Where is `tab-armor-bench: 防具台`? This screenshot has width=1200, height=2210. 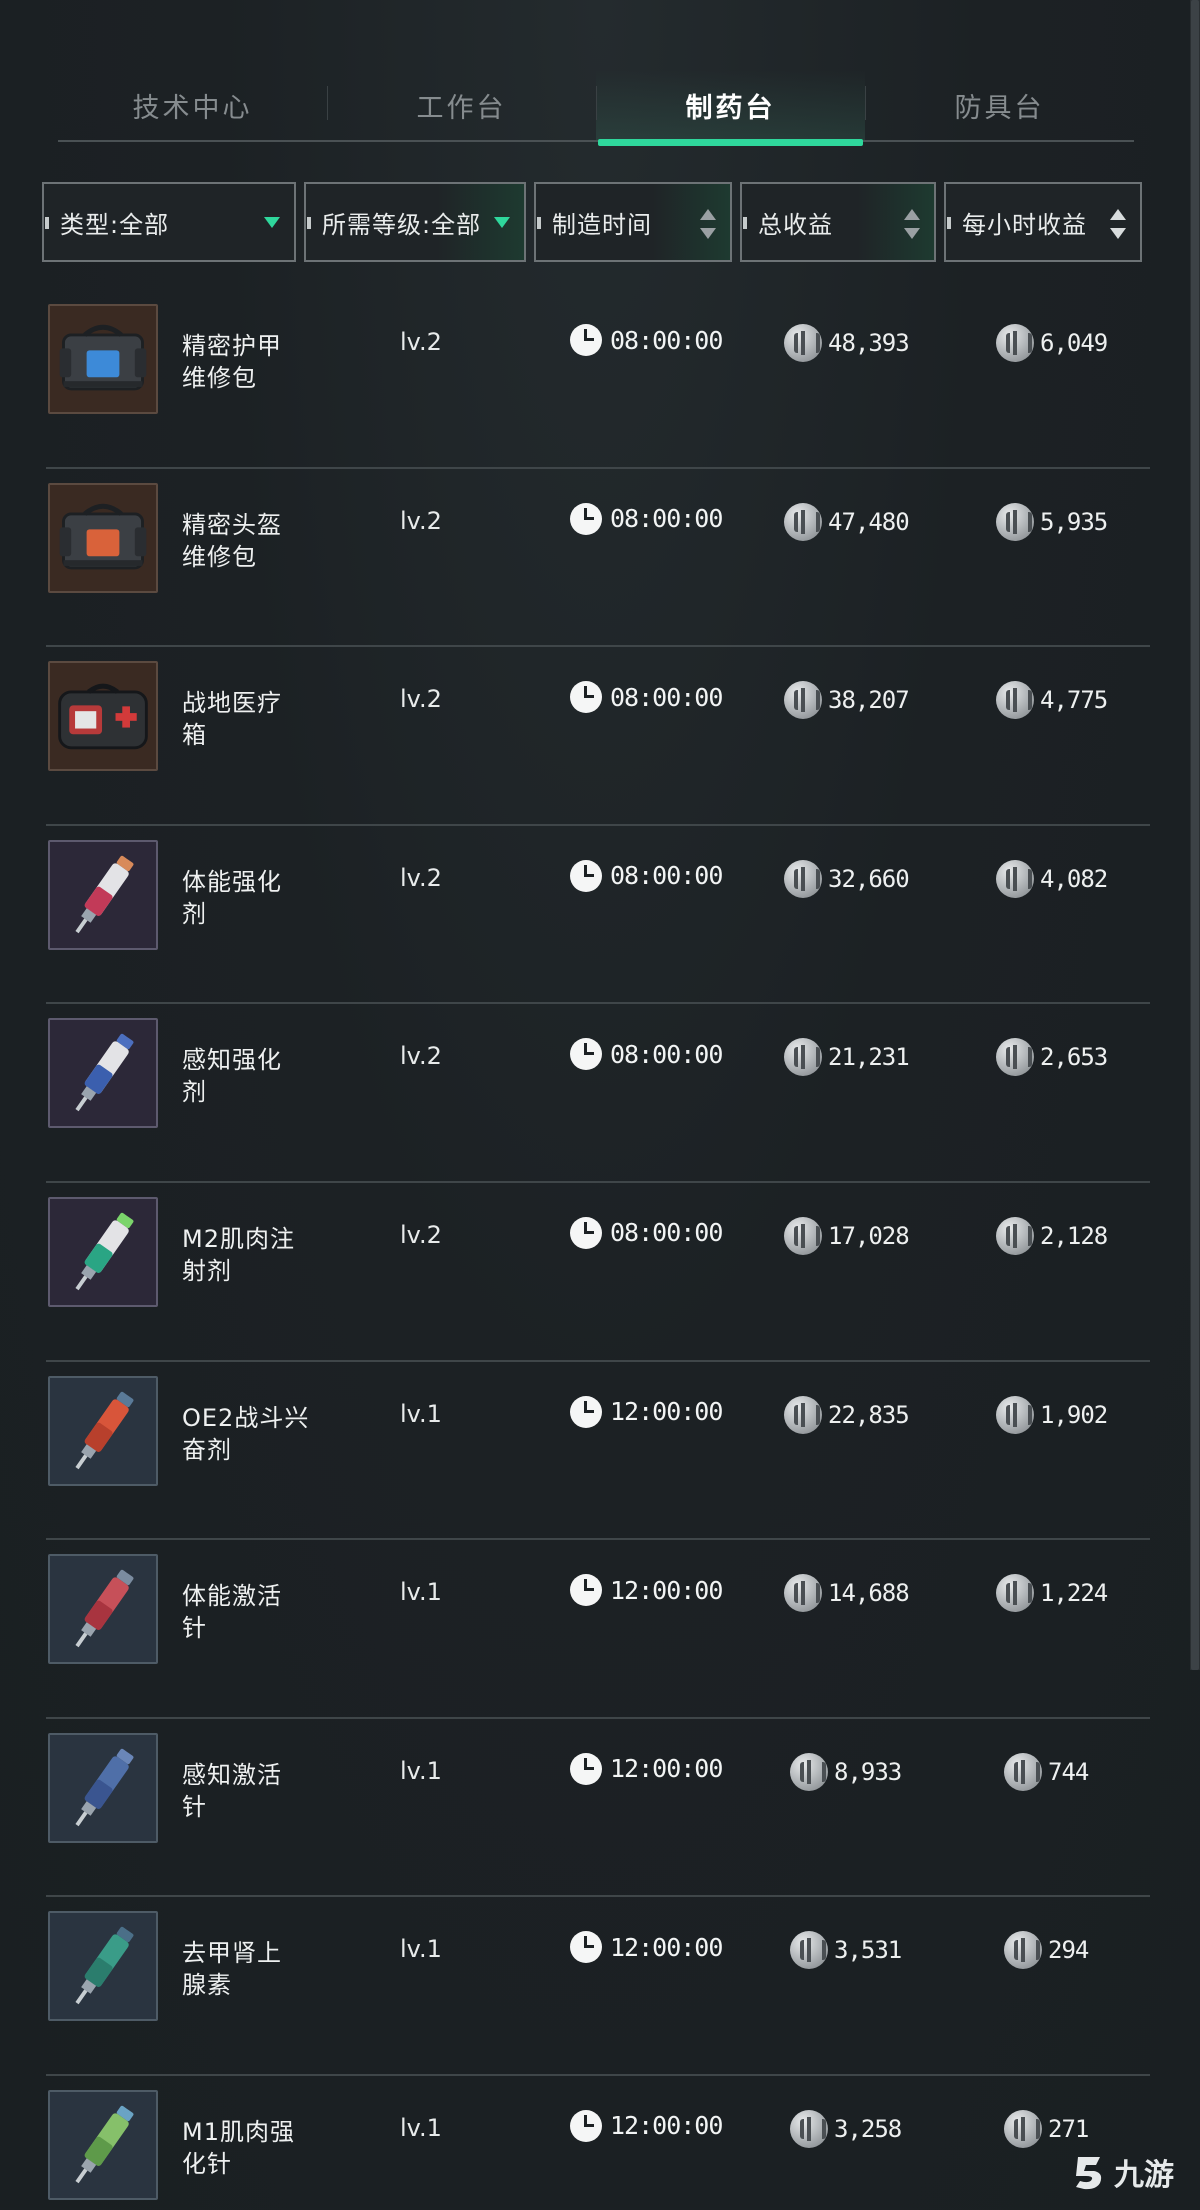
tab-armor-bench: 防具台 is located at coordinates (999, 105).